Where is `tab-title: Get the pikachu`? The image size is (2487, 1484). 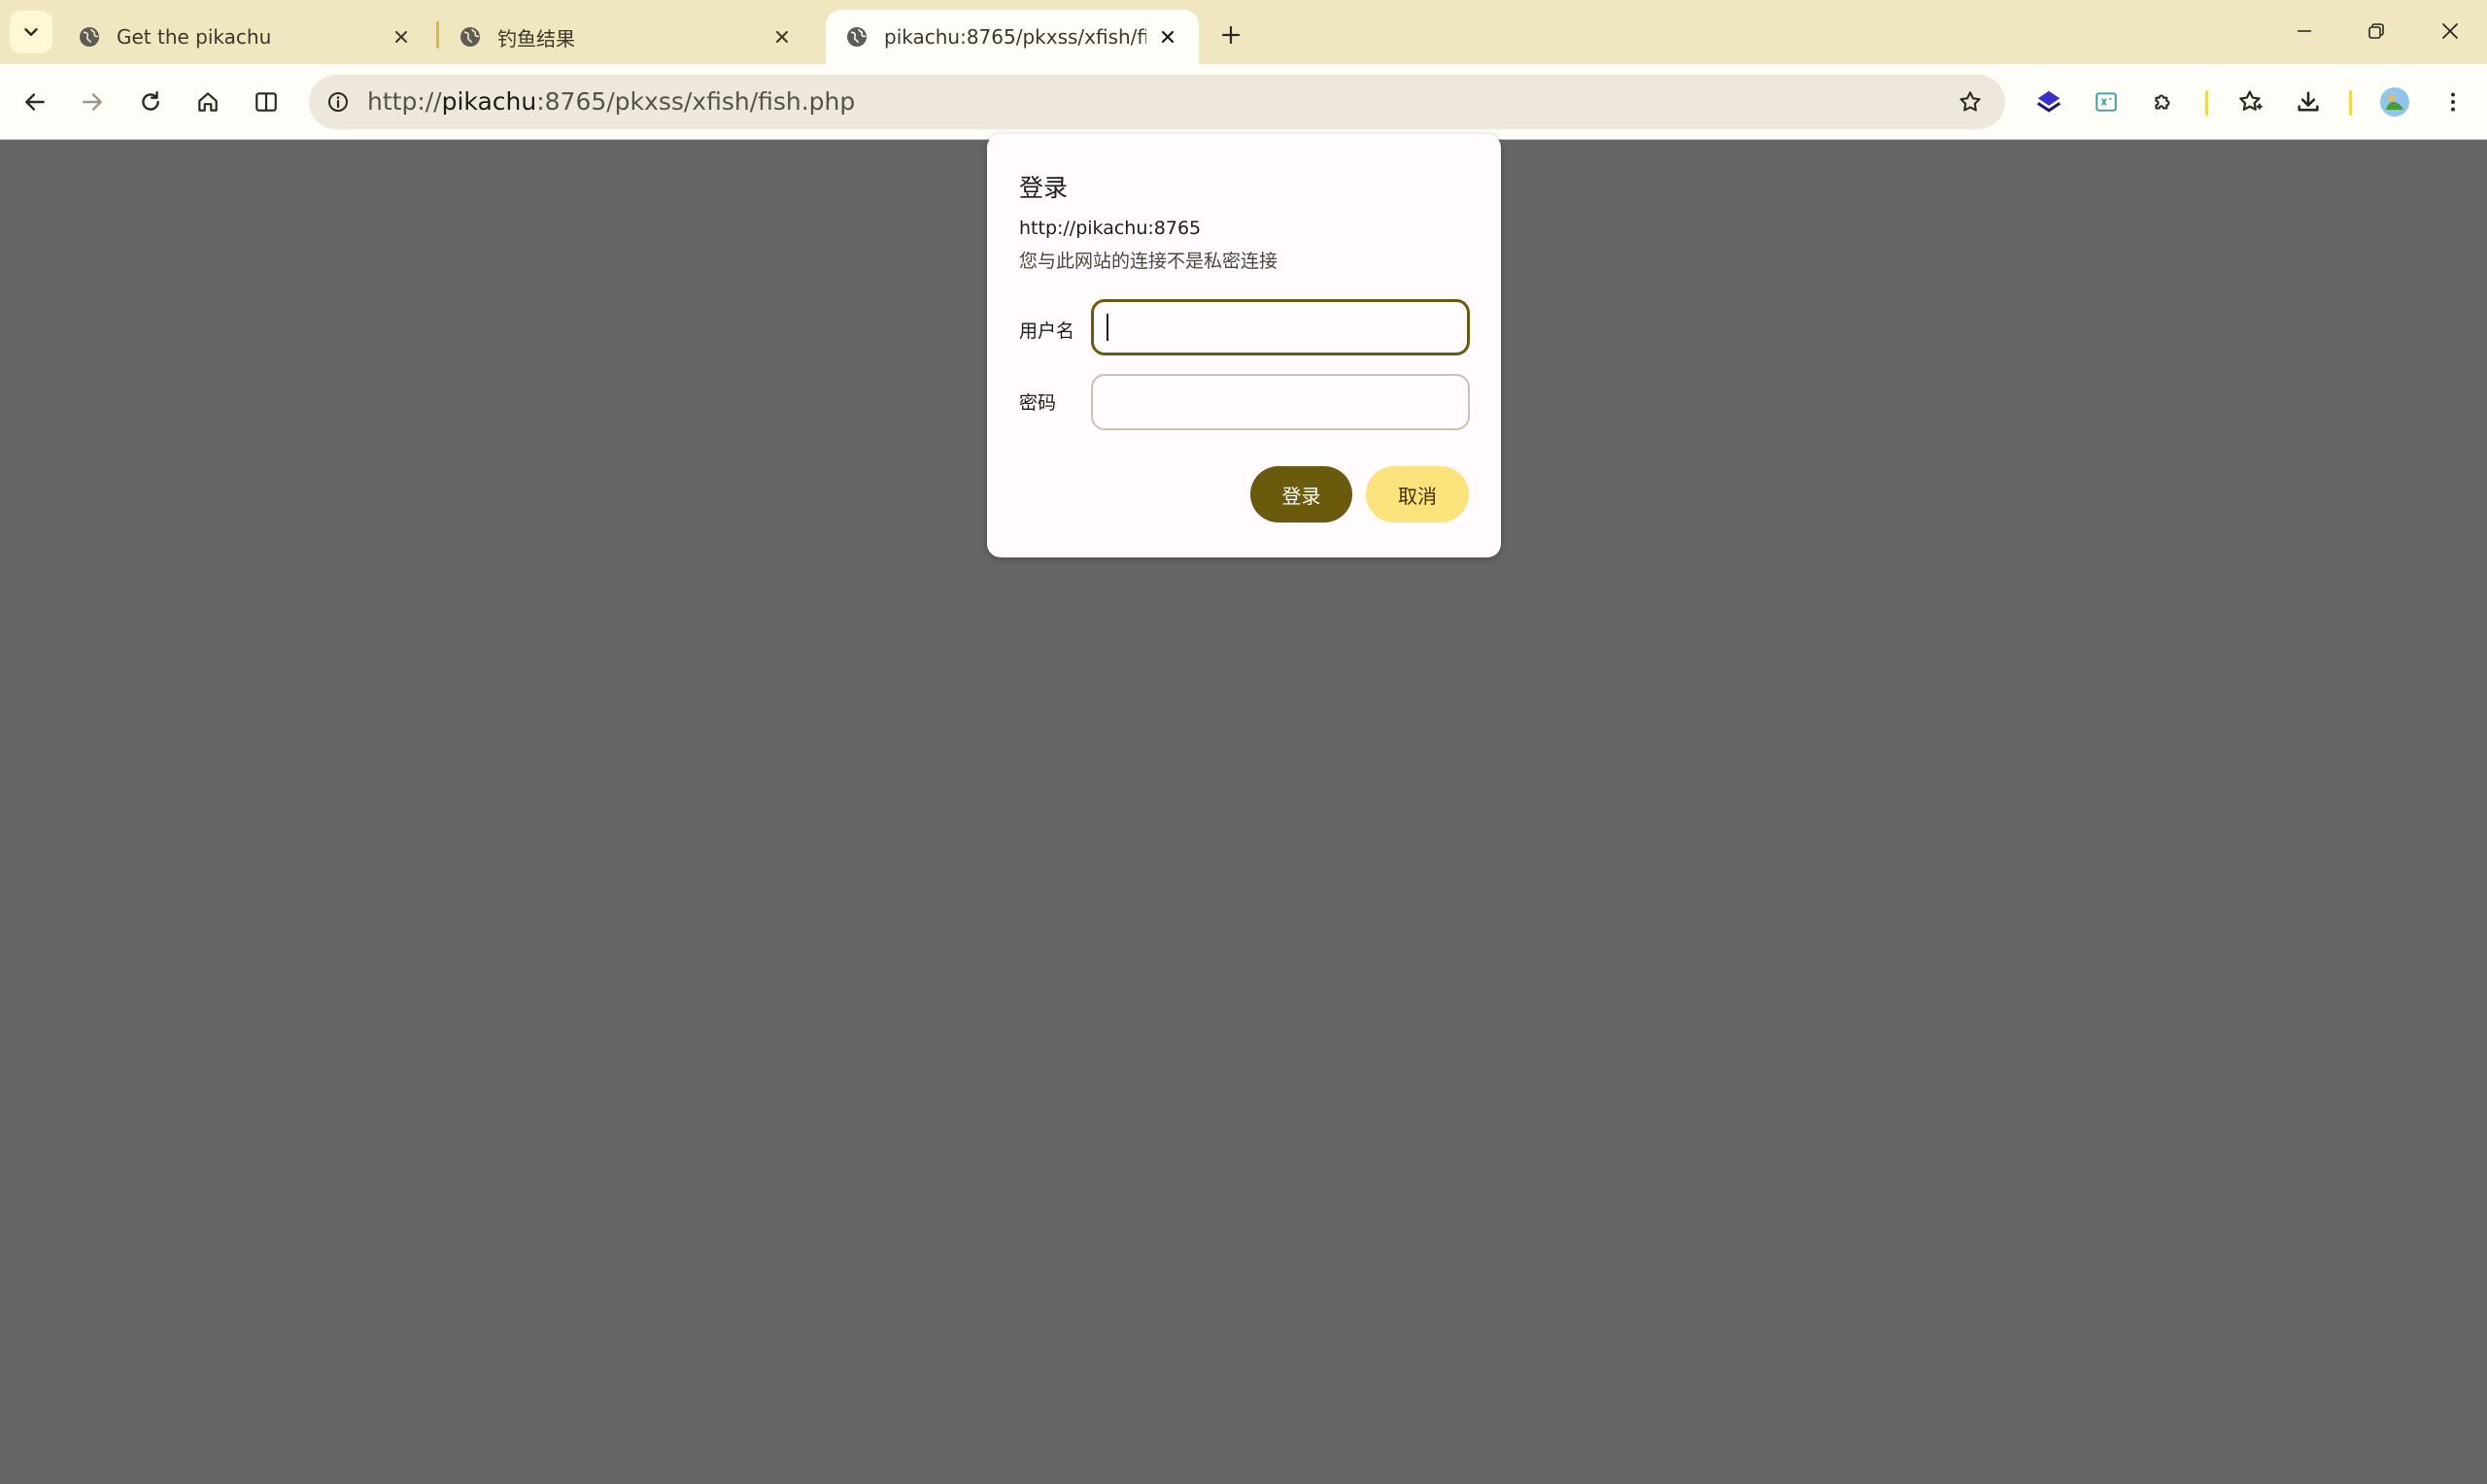 tab-title: Get the pikachu is located at coordinates (194, 37).